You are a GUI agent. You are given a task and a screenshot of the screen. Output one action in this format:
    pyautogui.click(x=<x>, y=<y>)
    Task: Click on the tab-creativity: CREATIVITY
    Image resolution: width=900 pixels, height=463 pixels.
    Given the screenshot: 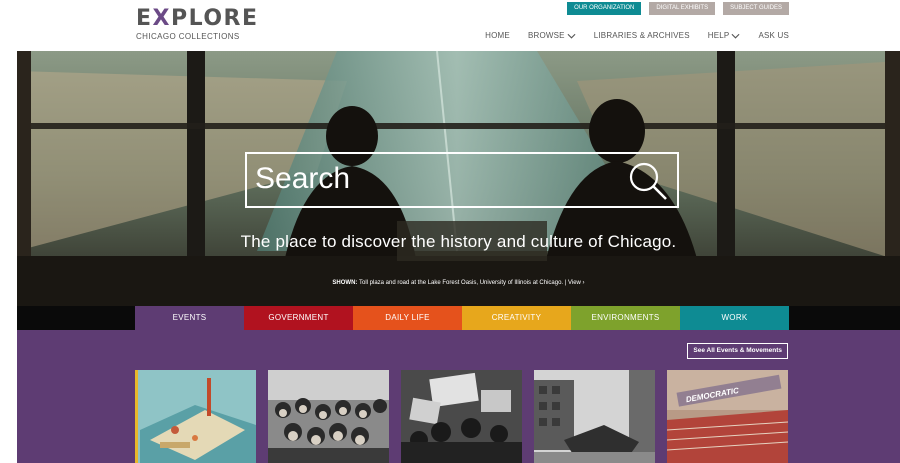 What is the action you would take?
    pyautogui.click(x=516, y=318)
    